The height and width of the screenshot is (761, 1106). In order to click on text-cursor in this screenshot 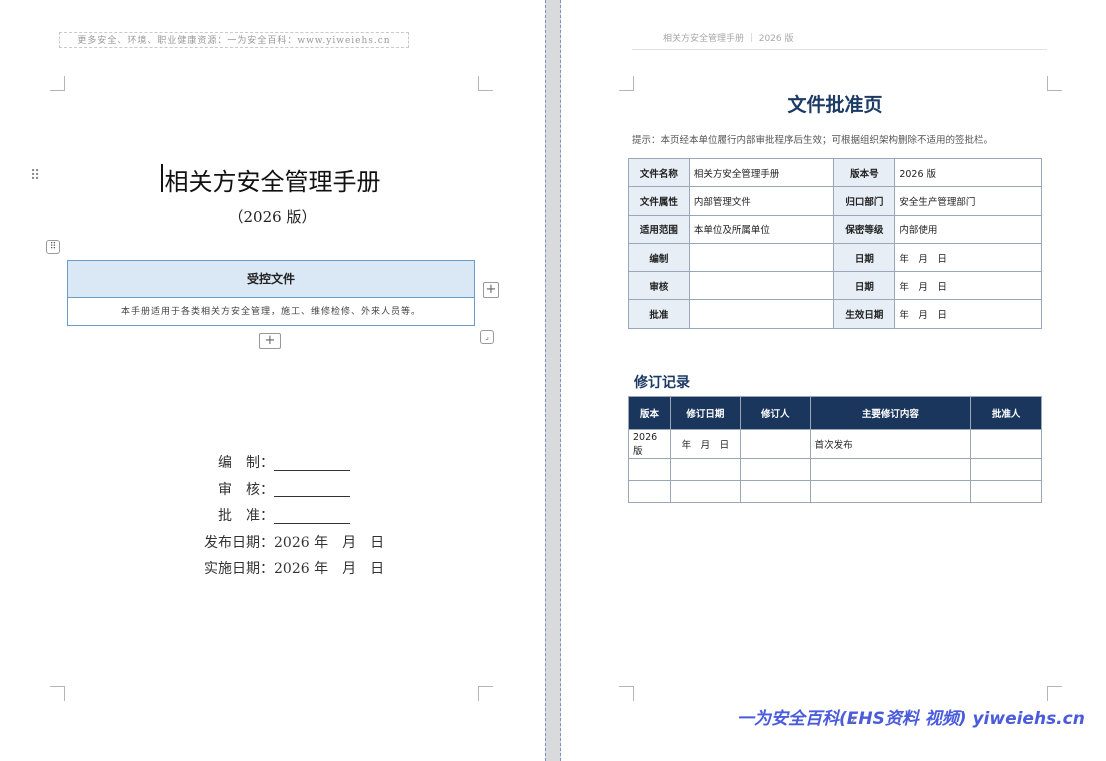, I will do `click(162, 178)`.